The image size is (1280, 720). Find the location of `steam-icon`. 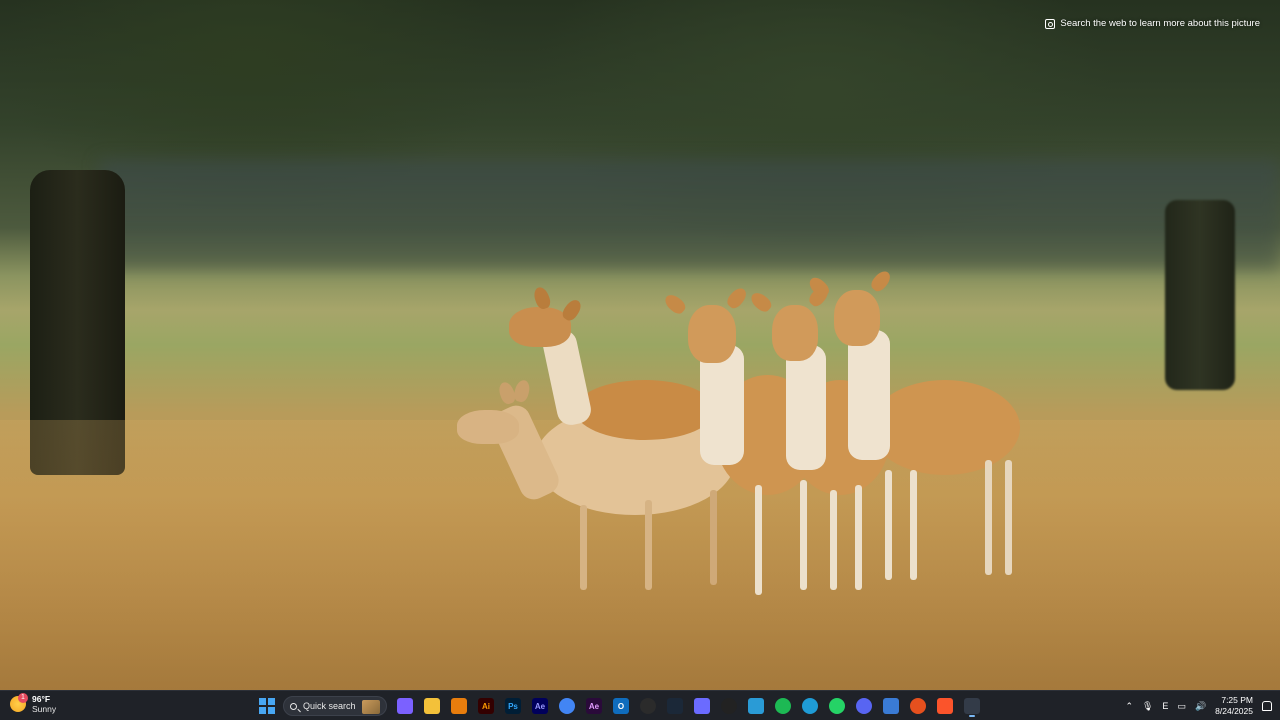

steam-icon is located at coordinates (675, 706).